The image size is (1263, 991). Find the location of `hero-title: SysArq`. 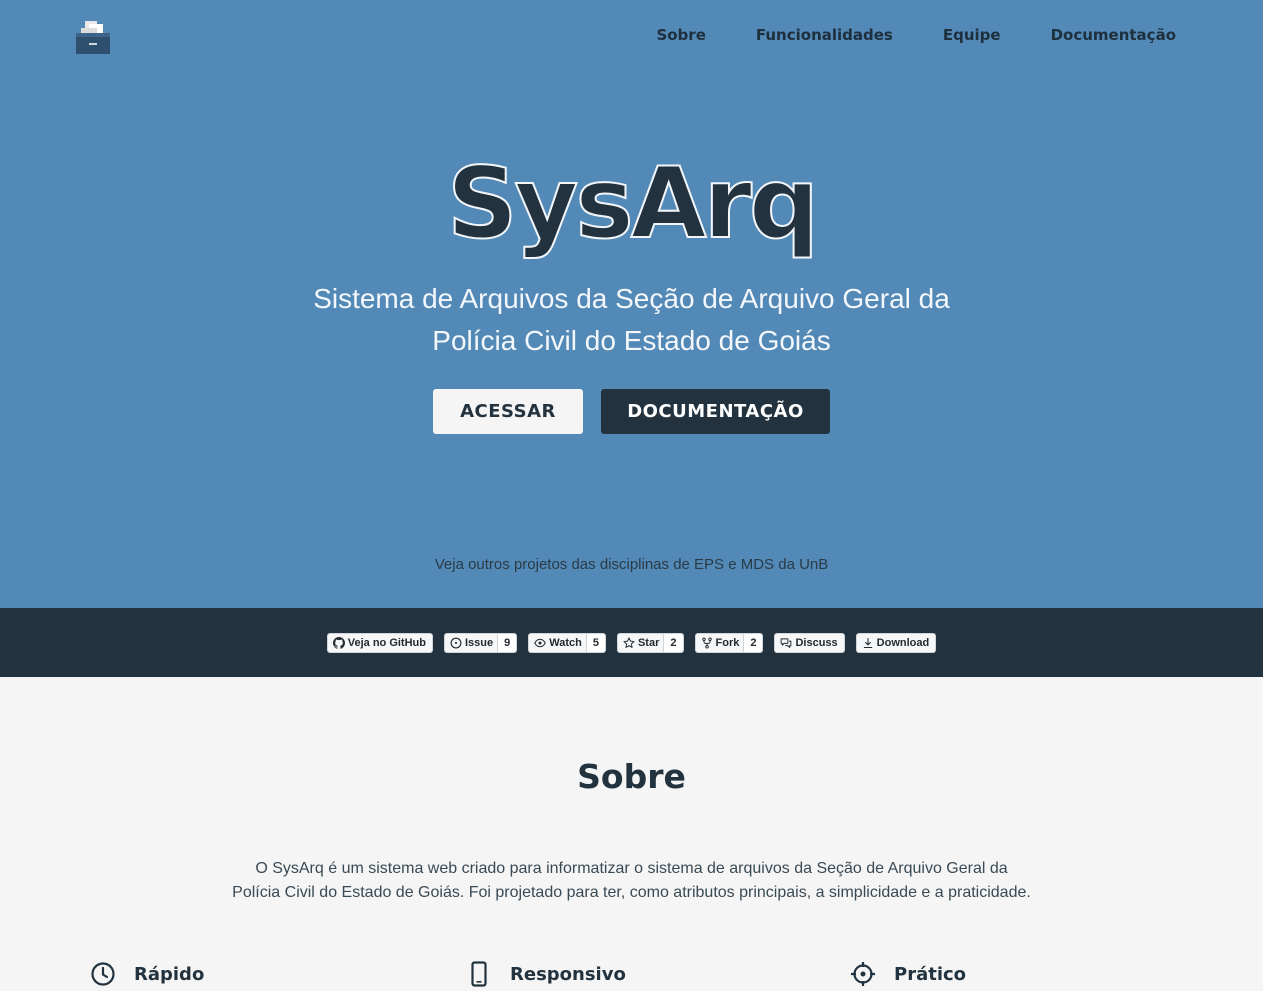

hero-title: SysArq is located at coordinates (633, 204).